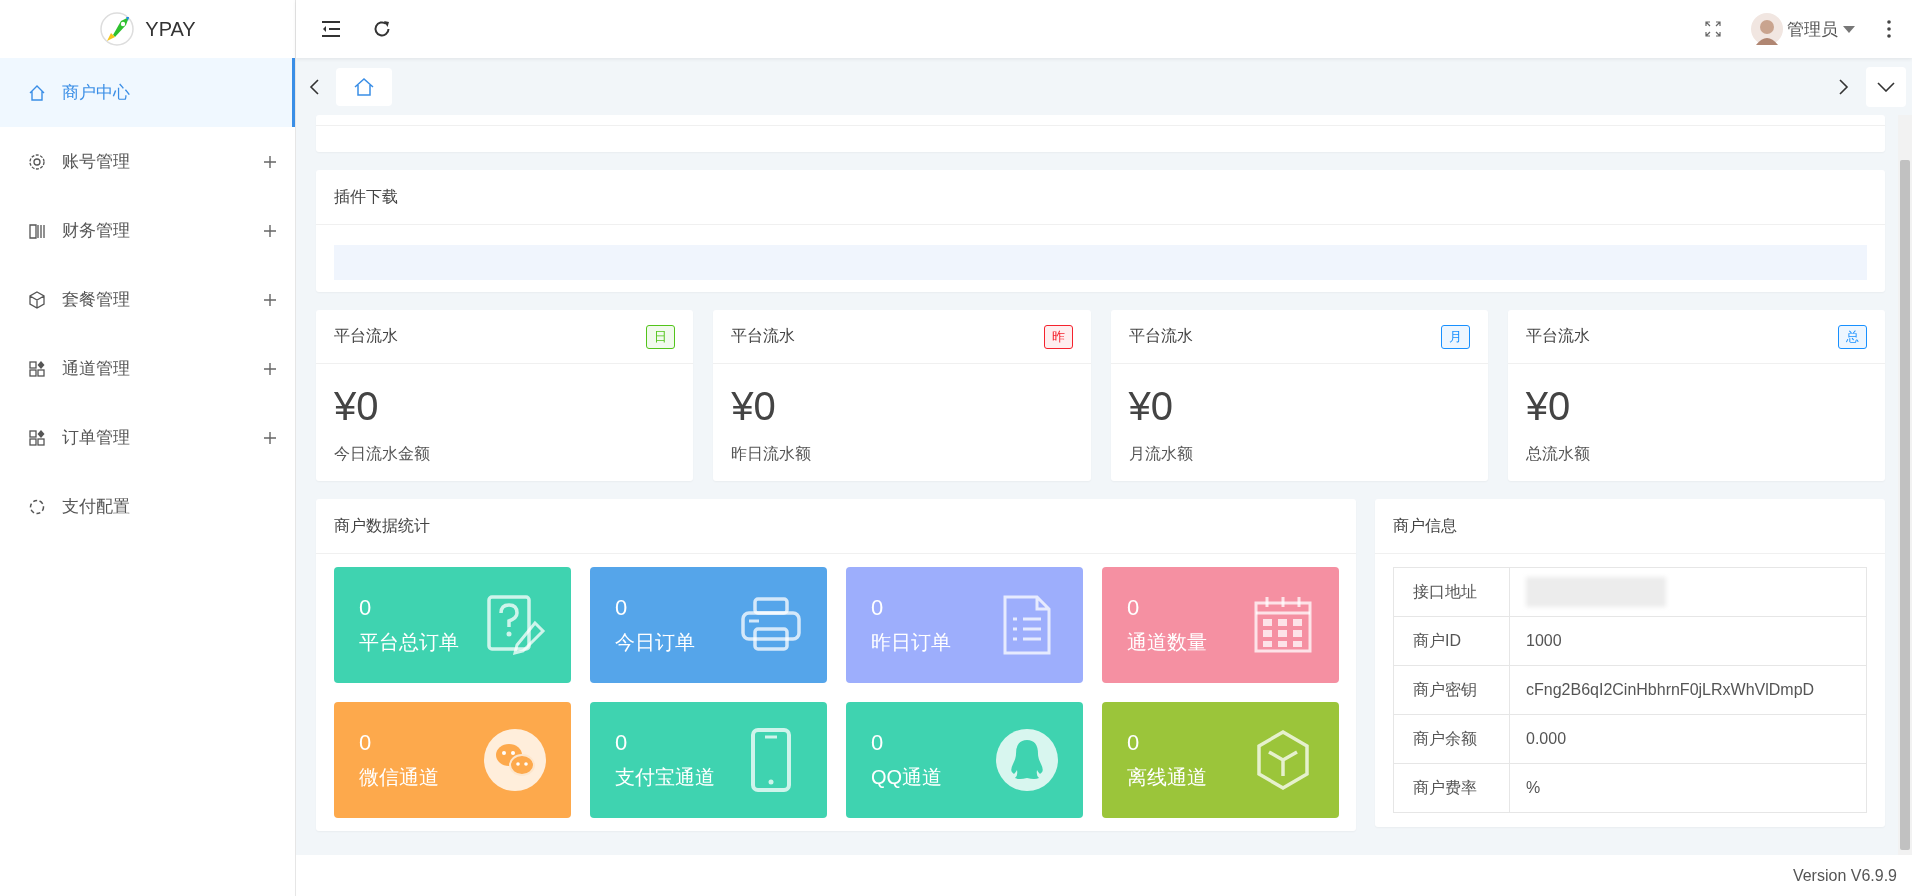 The height and width of the screenshot is (896, 1912). I want to click on nav-item: 财务管理, so click(147, 230).